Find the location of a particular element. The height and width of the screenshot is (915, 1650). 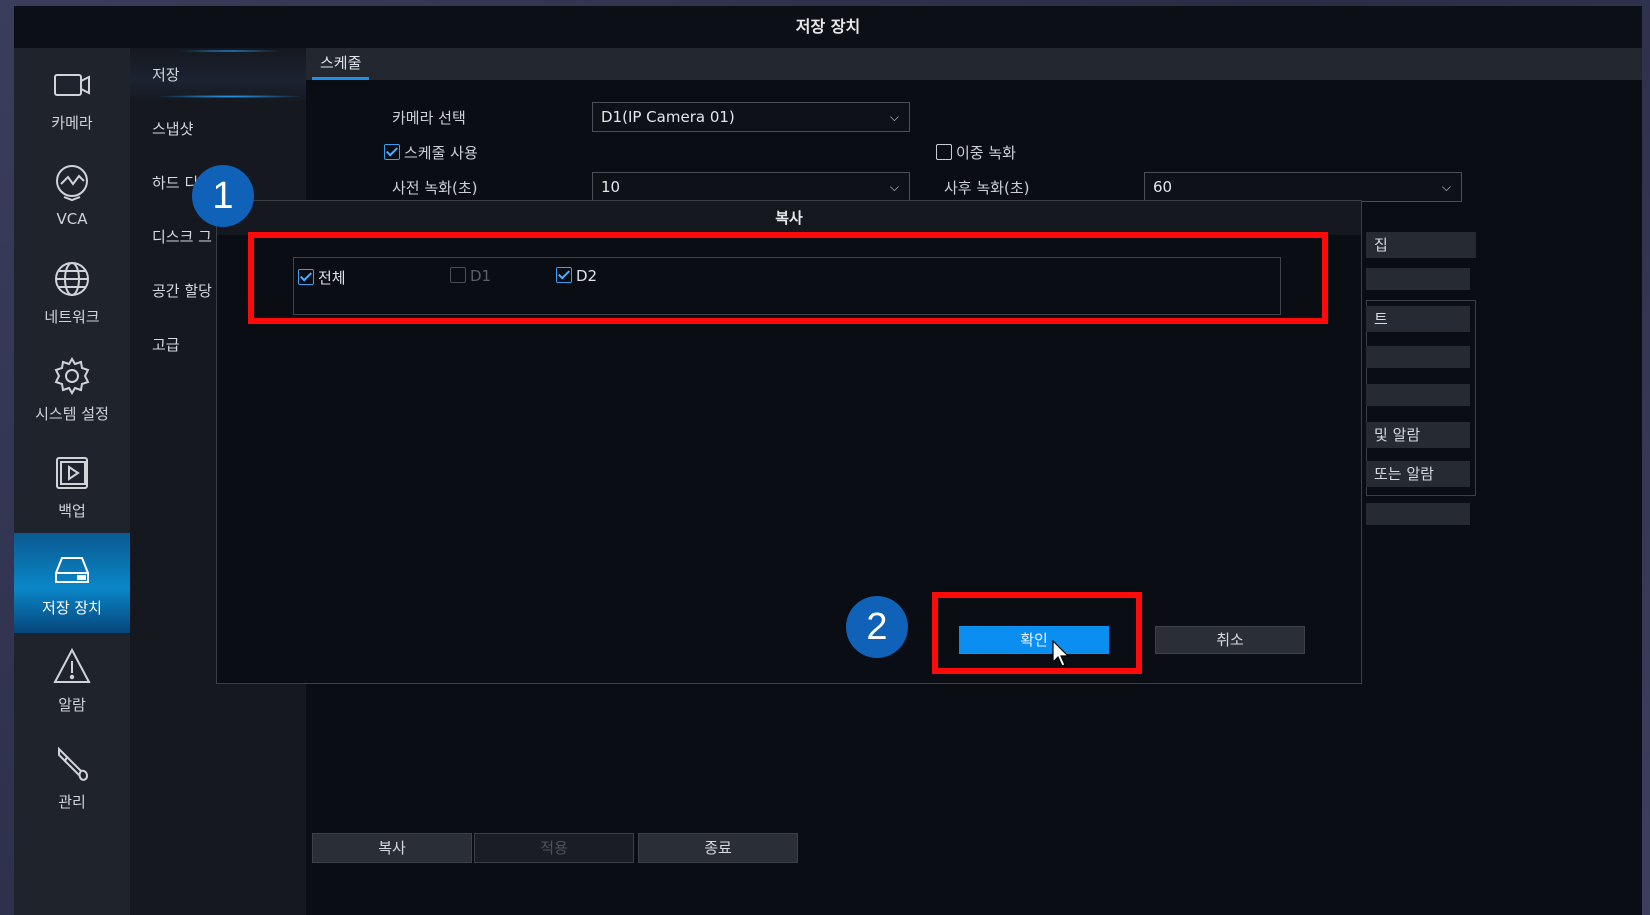

nav-alarm: 알람 is located at coordinates (72, 680).